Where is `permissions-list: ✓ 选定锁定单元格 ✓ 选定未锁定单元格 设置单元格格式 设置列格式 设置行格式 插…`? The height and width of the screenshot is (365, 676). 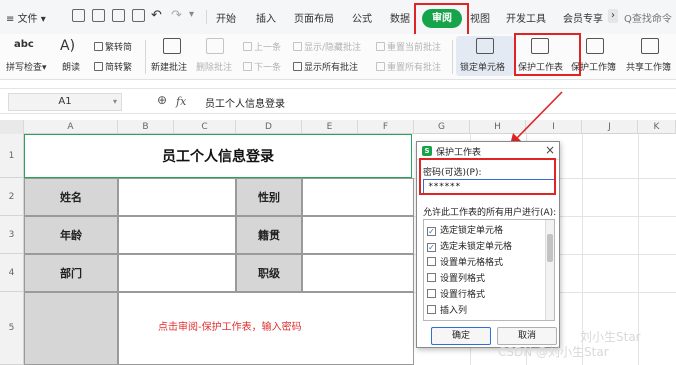
permissions-list: ✓ 选定锁定单元格 ✓ 选定未锁定单元格 设置单元格格式 设置列格式 设置行格式 插… is located at coordinates (489, 270).